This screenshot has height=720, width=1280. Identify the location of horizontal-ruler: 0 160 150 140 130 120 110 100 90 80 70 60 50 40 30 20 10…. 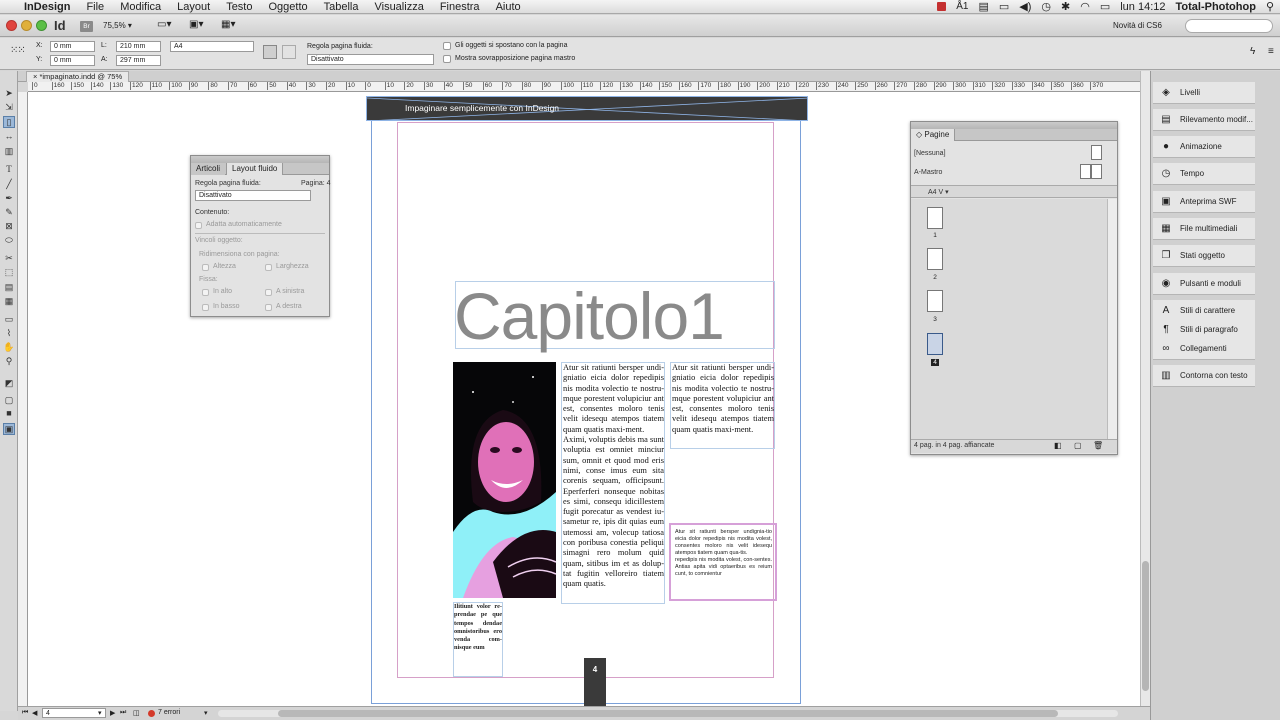
(584, 87).